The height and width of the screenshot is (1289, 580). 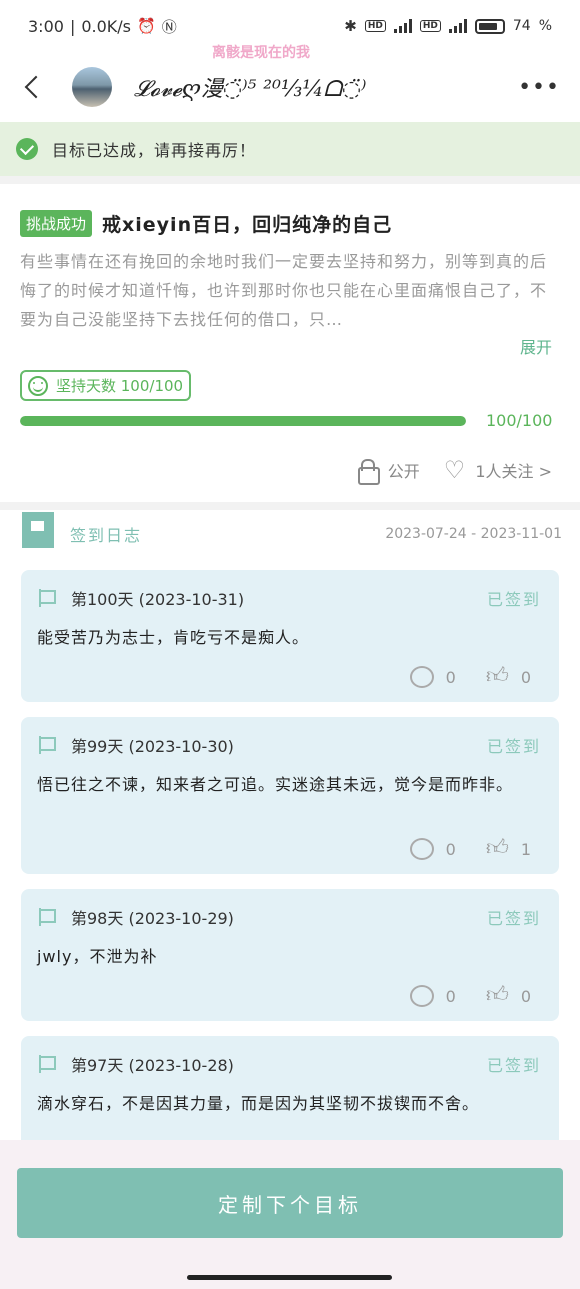 I want to click on log-entry: 第98天 (2023-10-29) 已签到 jwly，不泄为补 0 👍︎ 0, so click(x=290, y=955).